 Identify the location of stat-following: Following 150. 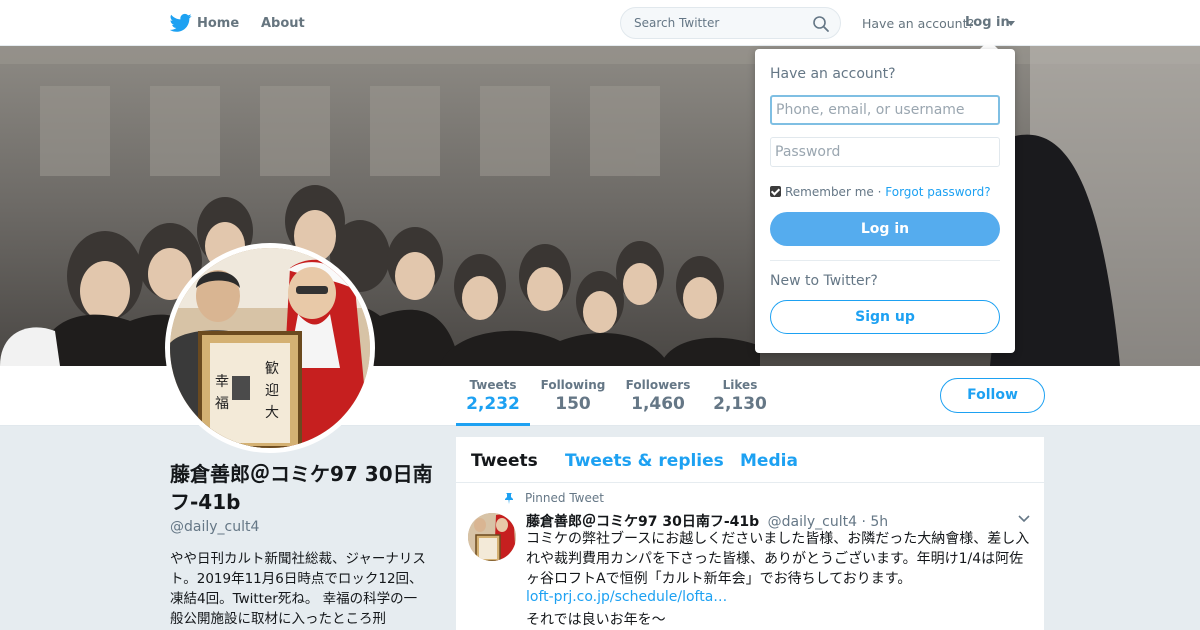
(573, 396).